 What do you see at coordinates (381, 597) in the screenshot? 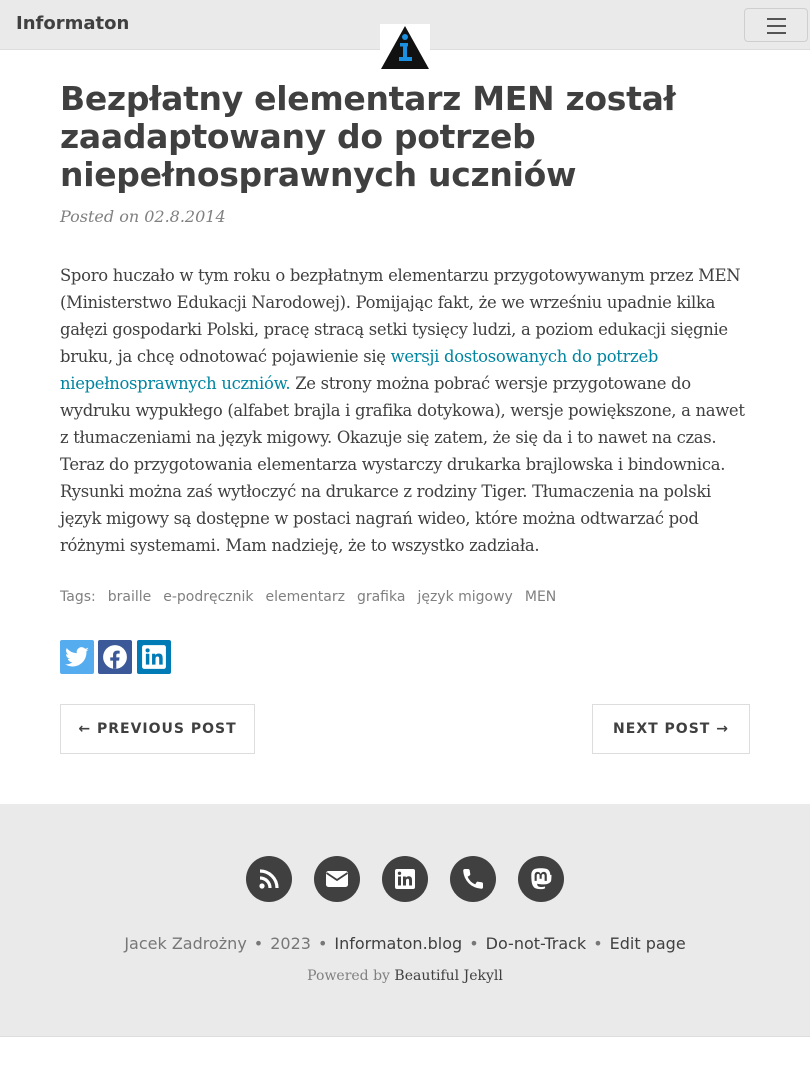
I see `tag-grafika: grafika` at bounding box center [381, 597].